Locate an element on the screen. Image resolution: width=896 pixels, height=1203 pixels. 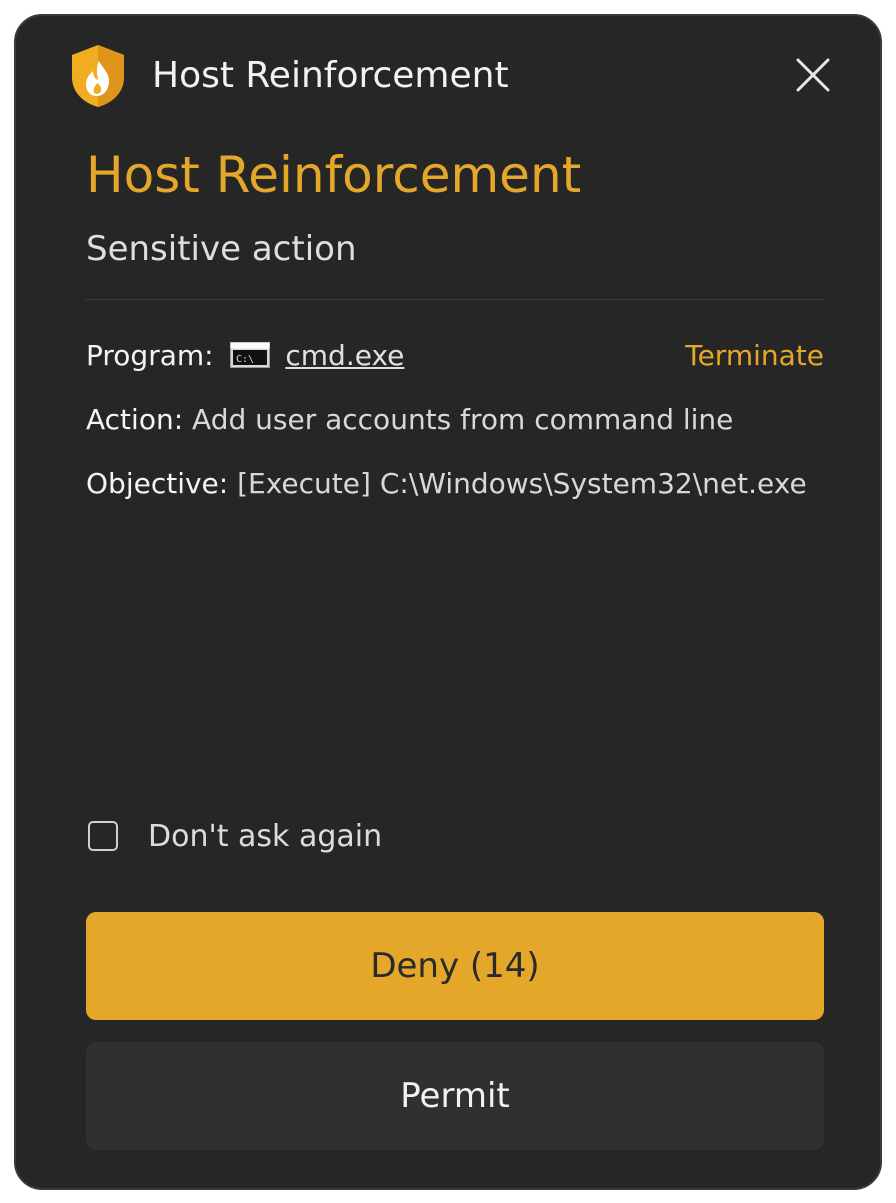
shield-flame-icon is located at coordinates (98, 76).